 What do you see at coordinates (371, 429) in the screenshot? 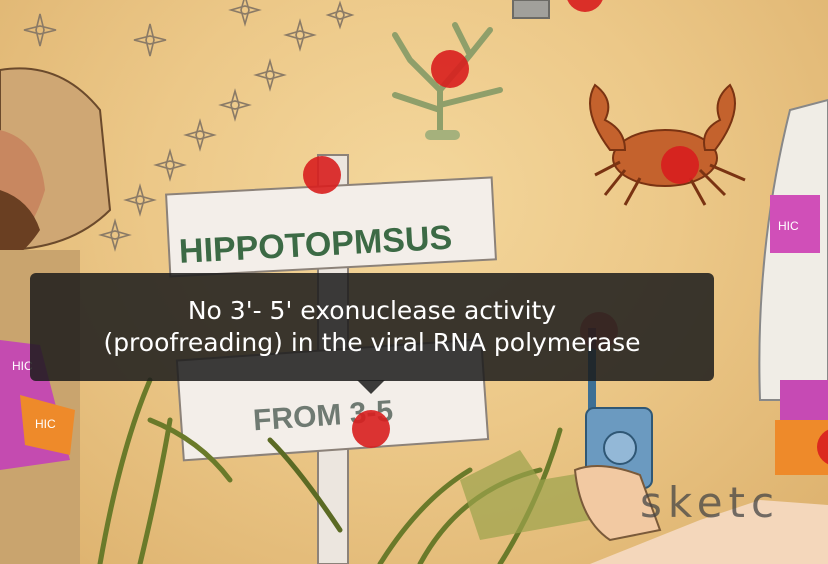
I see `hotspot-sign-bottom` at bounding box center [371, 429].